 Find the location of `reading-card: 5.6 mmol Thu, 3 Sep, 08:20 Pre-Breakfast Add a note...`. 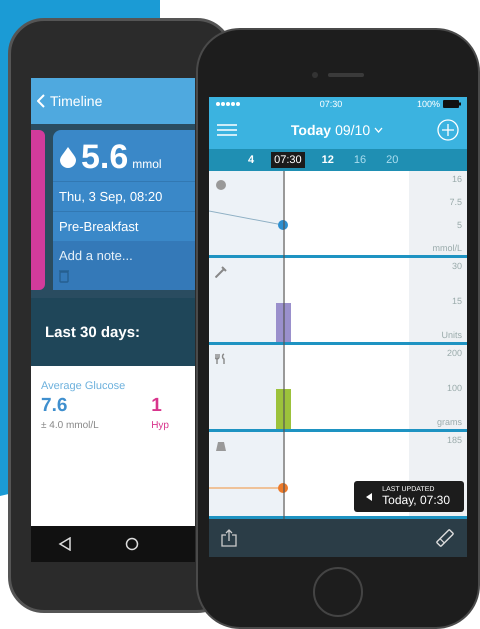

reading-card: 5.6 mmol Thu, 3 Sep, 08:20 Pre-Breakfast Add a note... is located at coordinates (124, 210).